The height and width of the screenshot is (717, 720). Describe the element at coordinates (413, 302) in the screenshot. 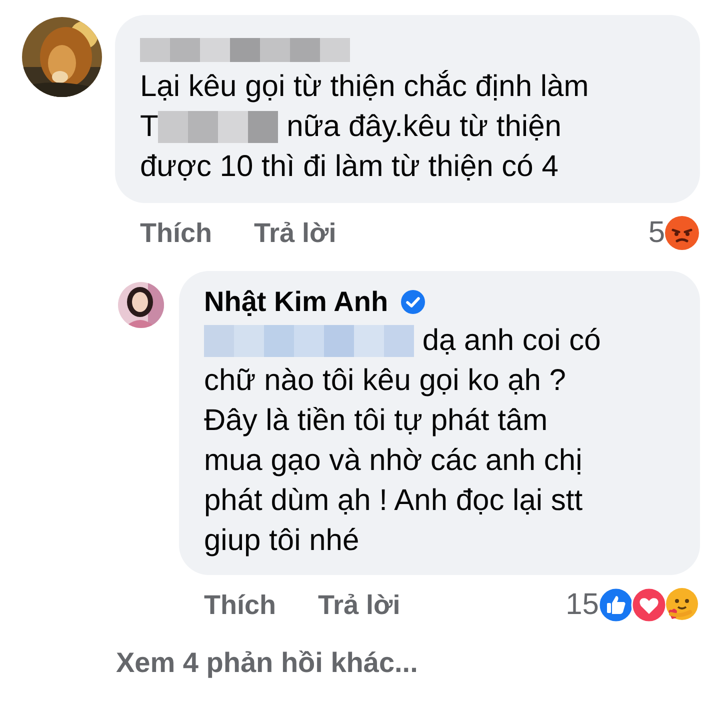

I see `verified-badge-icon` at that location.